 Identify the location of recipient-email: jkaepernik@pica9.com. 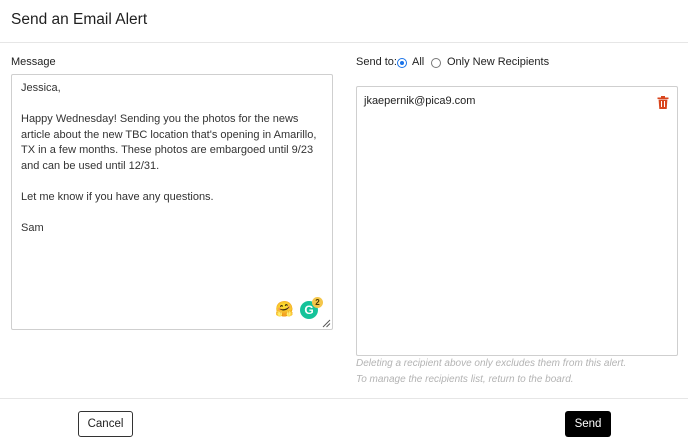
(420, 101).